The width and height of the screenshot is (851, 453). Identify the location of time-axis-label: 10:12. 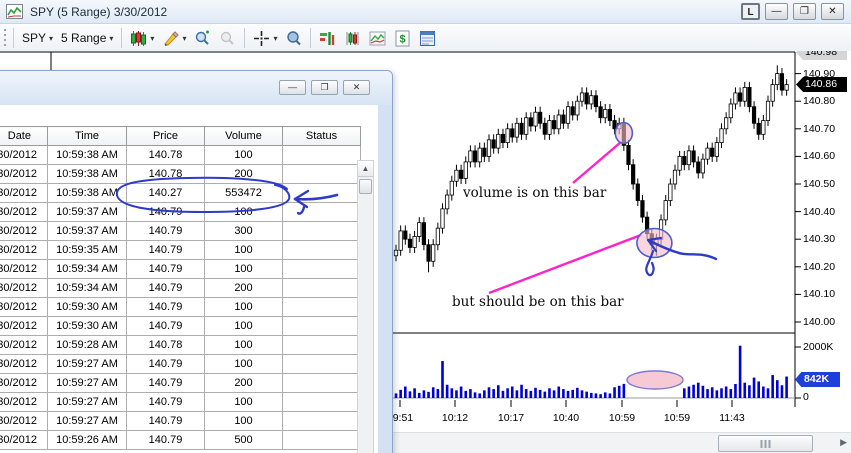
(455, 418).